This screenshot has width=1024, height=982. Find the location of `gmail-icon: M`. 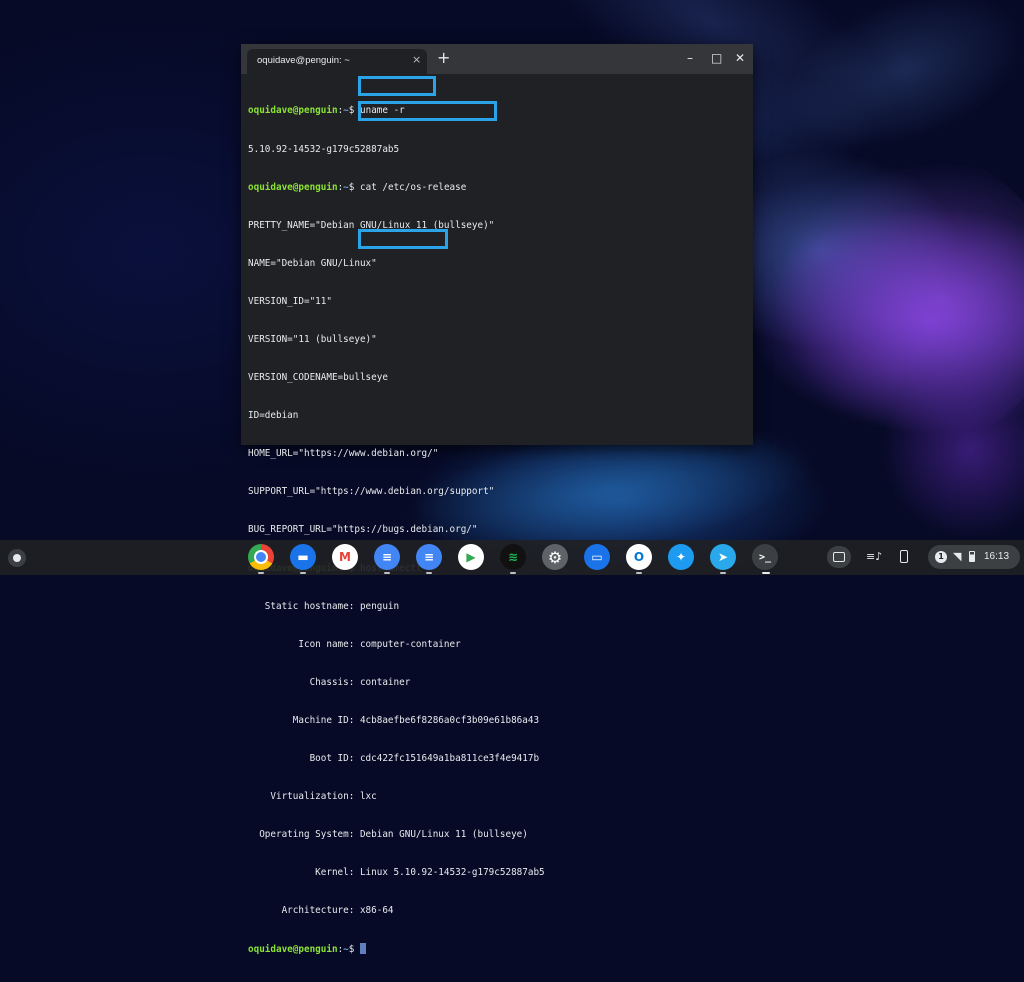

gmail-icon: M is located at coordinates (345, 557).